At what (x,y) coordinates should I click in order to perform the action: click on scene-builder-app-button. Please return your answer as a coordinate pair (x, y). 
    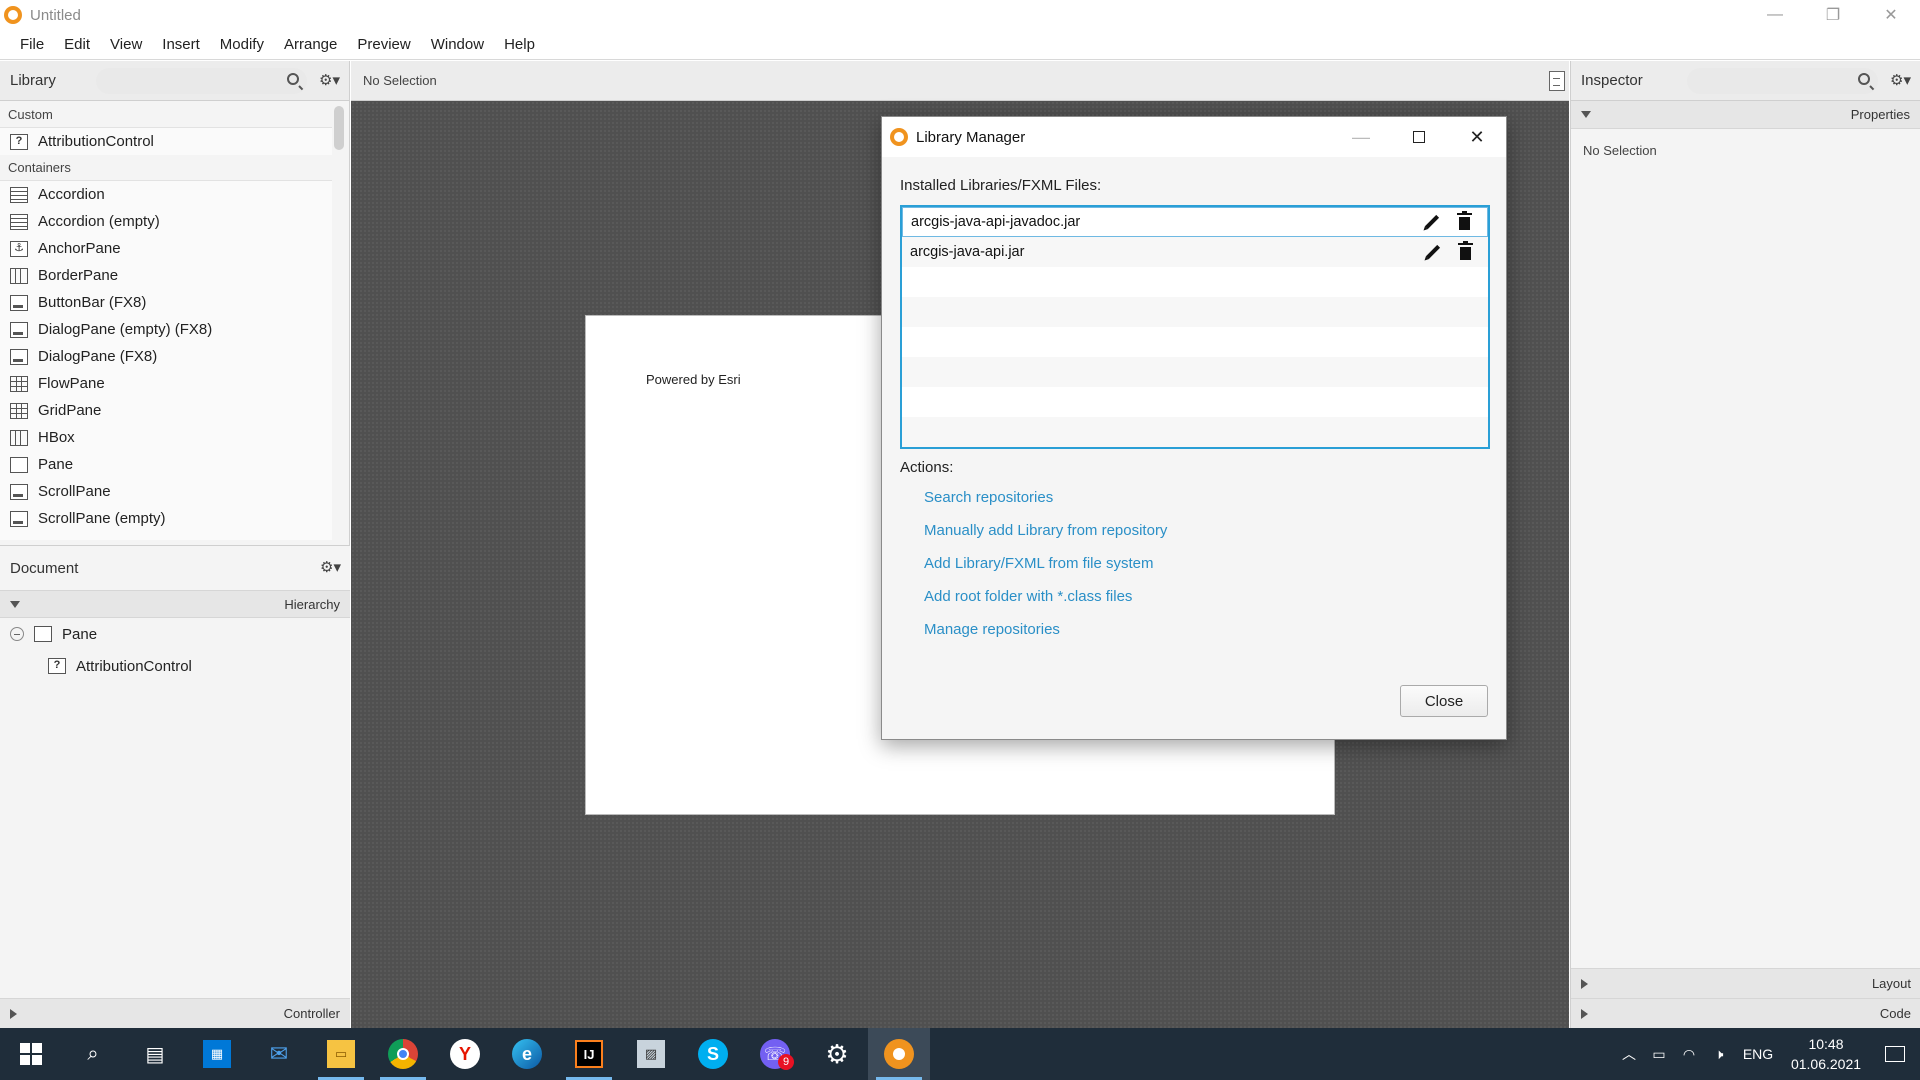
    Looking at the image, I should click on (899, 1054).